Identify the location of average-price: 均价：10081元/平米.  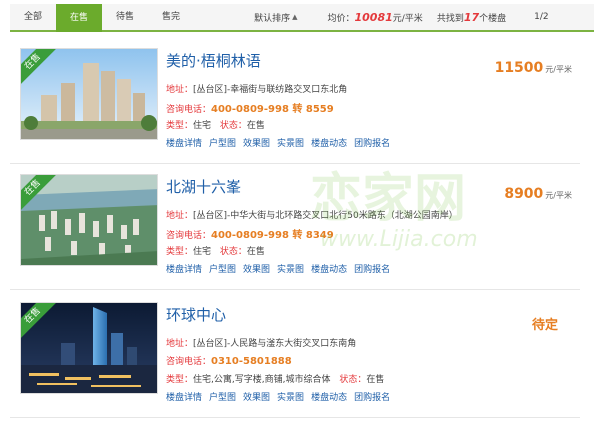
(374, 17).